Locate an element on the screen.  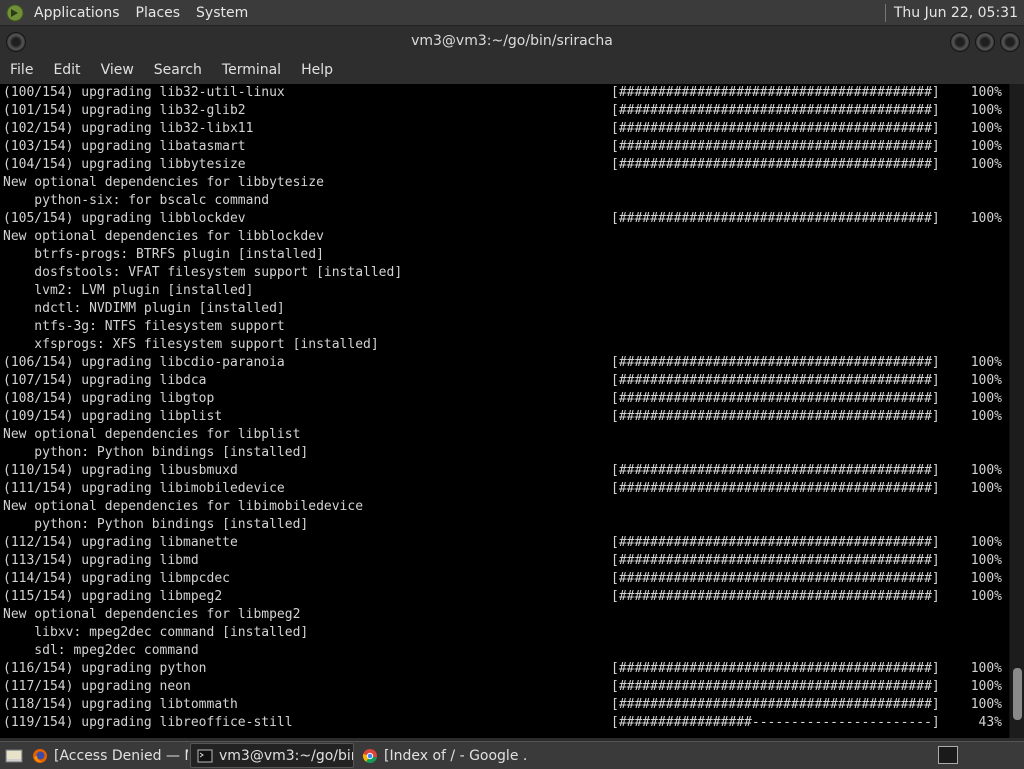
terminal-line-text: (105/154) upgrading libblockdev is located at coordinates (124, 218).